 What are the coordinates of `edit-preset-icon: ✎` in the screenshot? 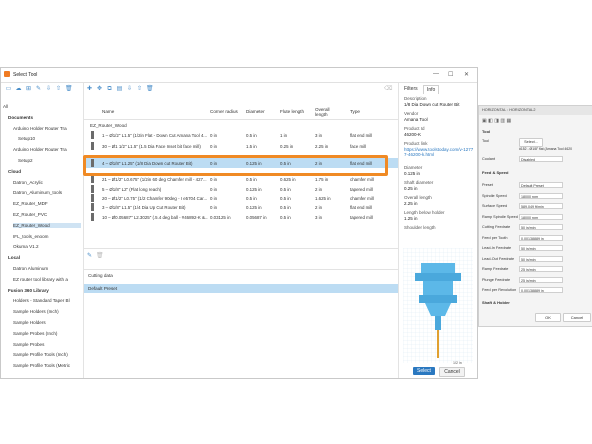 It's located at (89, 256).